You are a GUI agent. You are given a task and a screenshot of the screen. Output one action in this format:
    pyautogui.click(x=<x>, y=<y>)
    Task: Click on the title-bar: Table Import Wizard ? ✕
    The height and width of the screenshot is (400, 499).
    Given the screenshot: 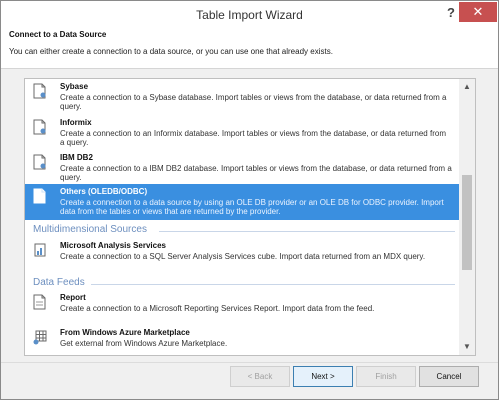 What is the action you would take?
    pyautogui.click(x=249, y=13)
    